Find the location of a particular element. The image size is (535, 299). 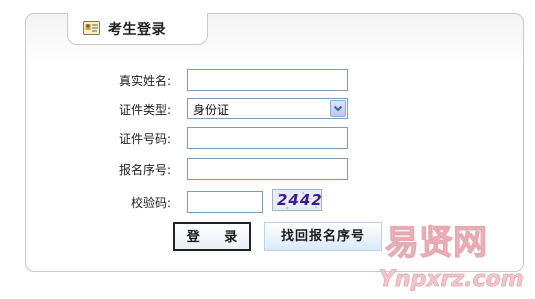

captcha-image: 2442 is located at coordinates (297, 200).